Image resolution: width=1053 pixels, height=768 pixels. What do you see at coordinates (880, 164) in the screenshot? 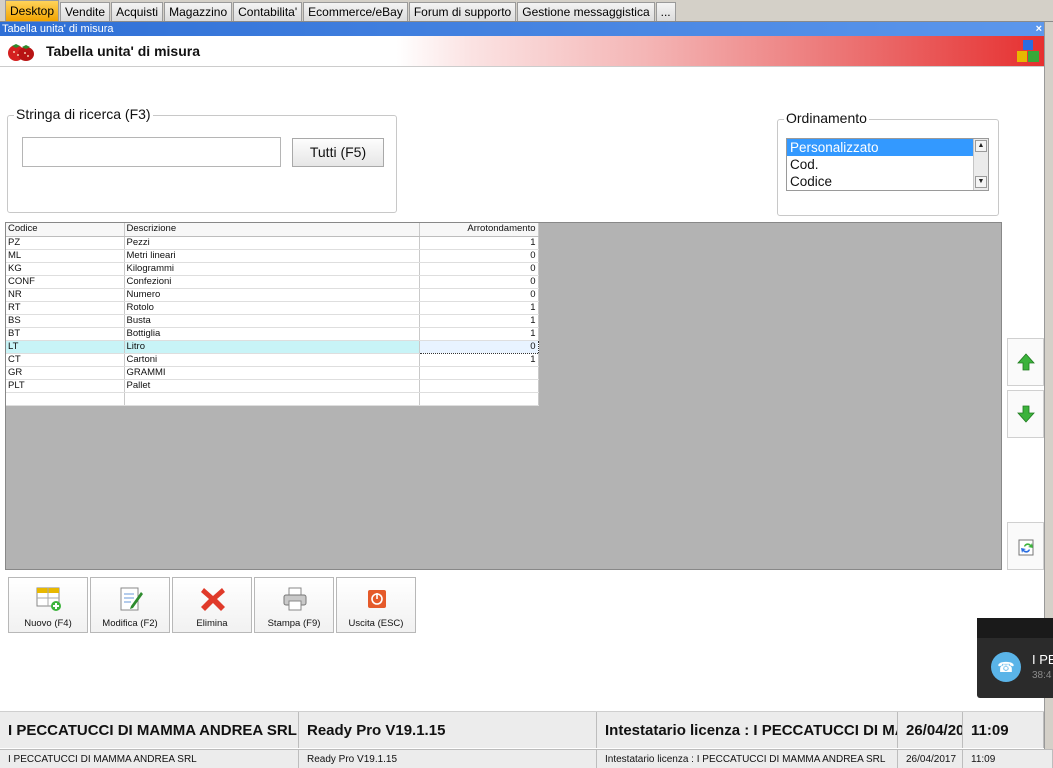
I see `ordering-option: Cod.` at bounding box center [880, 164].